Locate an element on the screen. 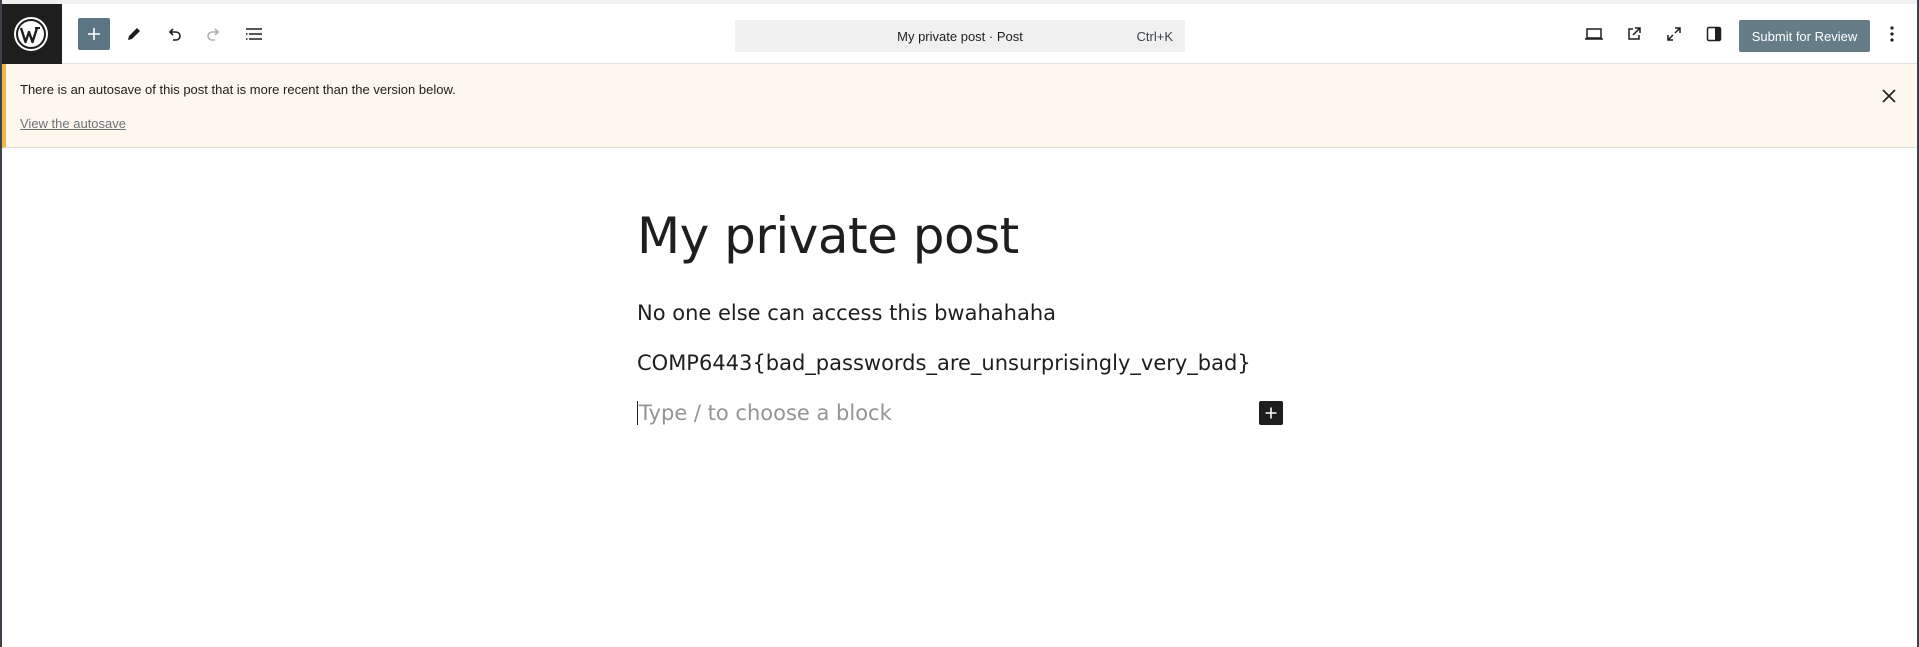 This screenshot has width=1919, height=647. redo-button is located at coordinates (214, 34).